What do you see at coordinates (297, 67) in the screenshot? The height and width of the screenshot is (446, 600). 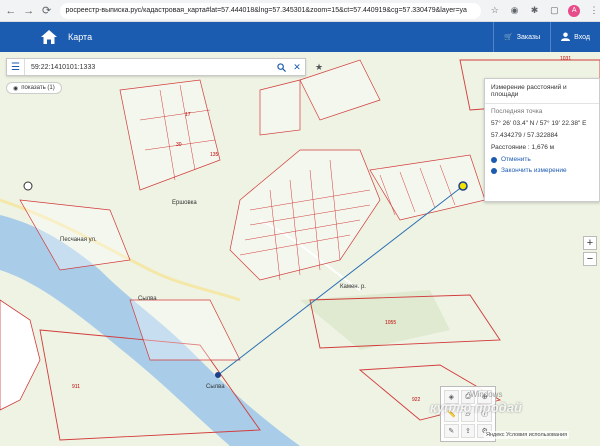 I see `close-icon: ✕` at bounding box center [297, 67].